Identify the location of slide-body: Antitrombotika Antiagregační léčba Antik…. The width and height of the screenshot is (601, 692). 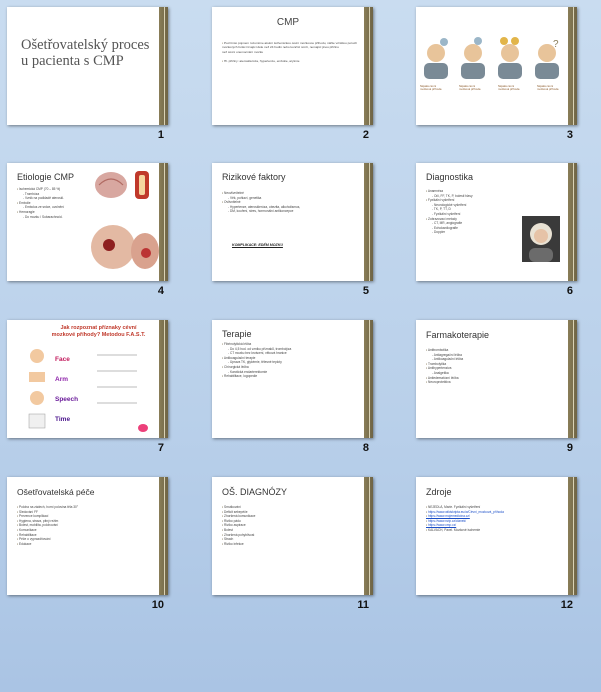
(493, 366).